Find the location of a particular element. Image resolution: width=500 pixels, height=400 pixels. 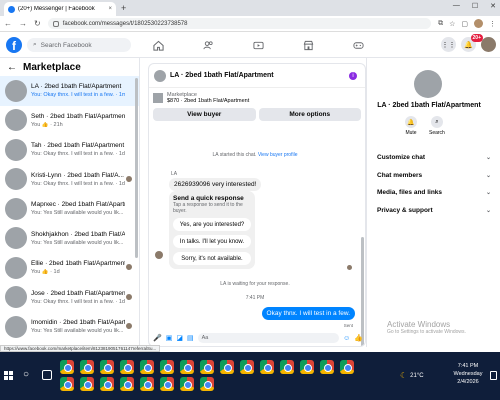

chat-header-thumbnail is located at coordinates (160, 75).